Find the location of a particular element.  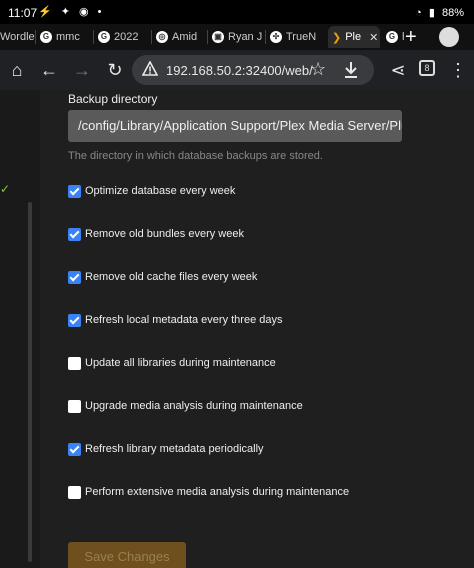

option-remove-old-cache: Remove old cache files every week is located at coordinates (162, 277).